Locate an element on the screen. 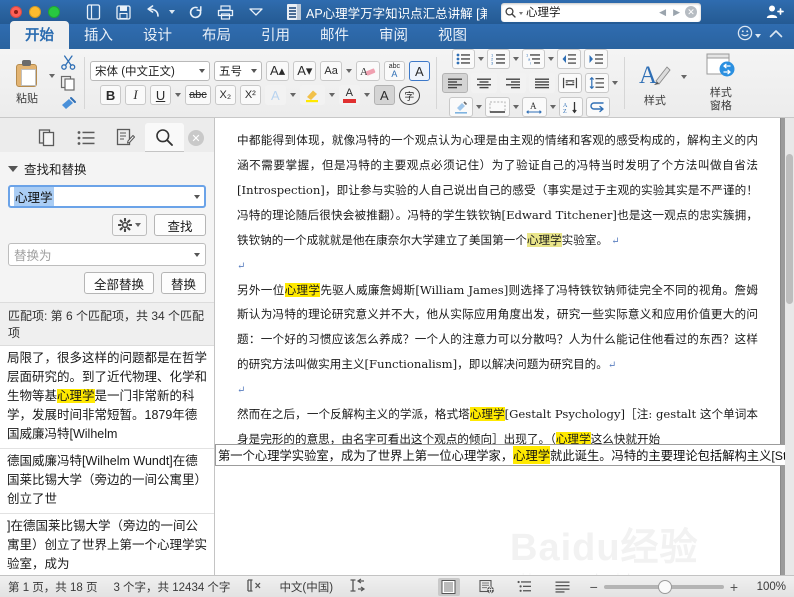  multilevel-list-icon: 1ai is located at coordinates (533, 59).